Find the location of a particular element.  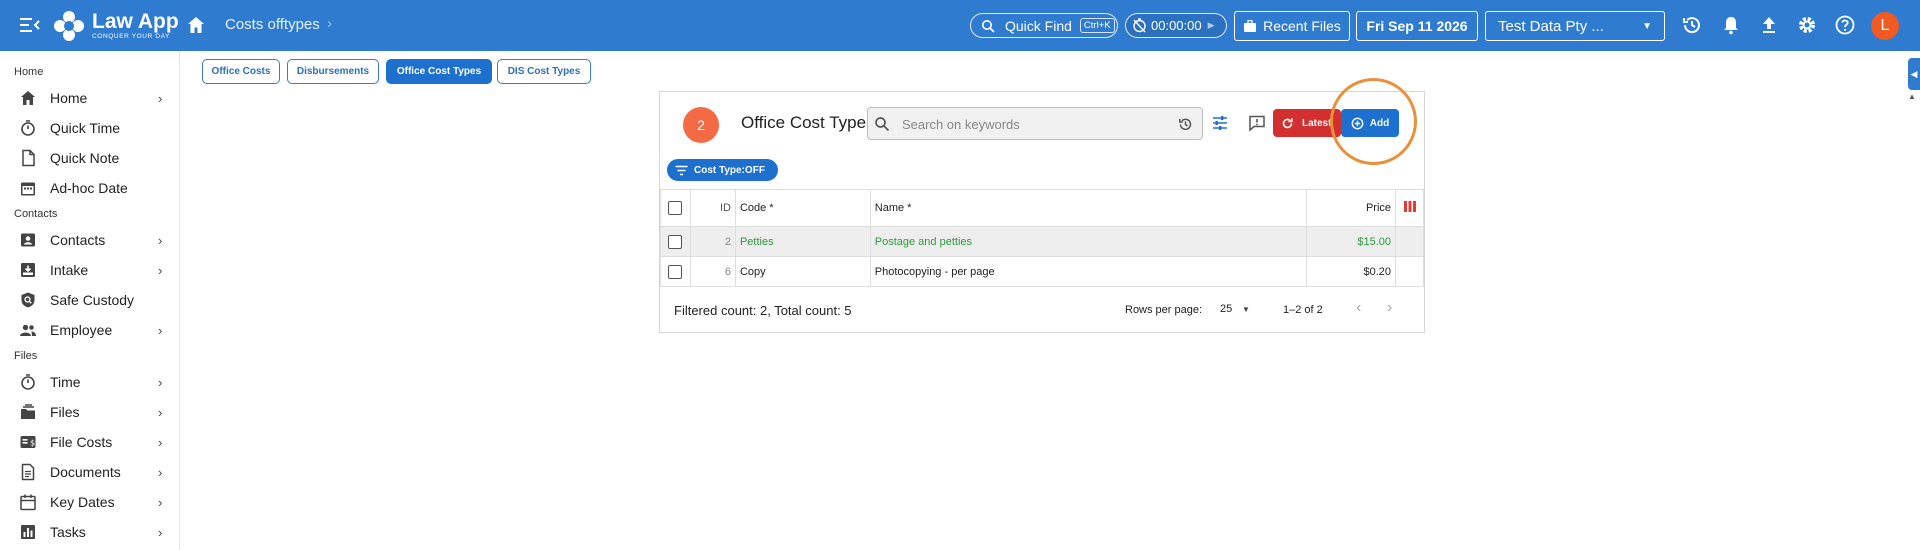

tab-office-cost-types: Office Cost Types is located at coordinates (439, 71).